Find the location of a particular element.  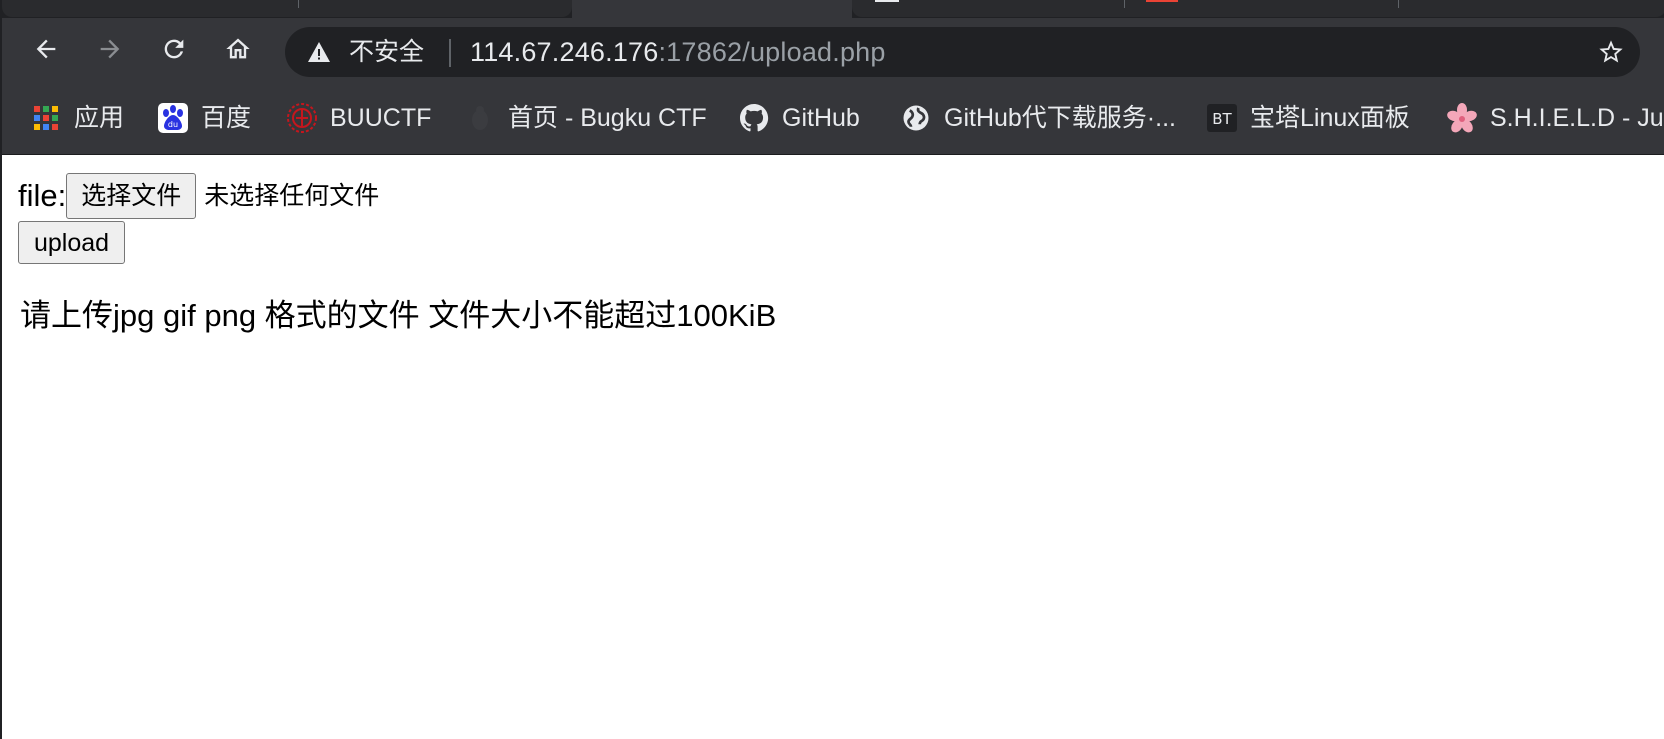

baidu-paw-icon: du is located at coordinates (173, 118).